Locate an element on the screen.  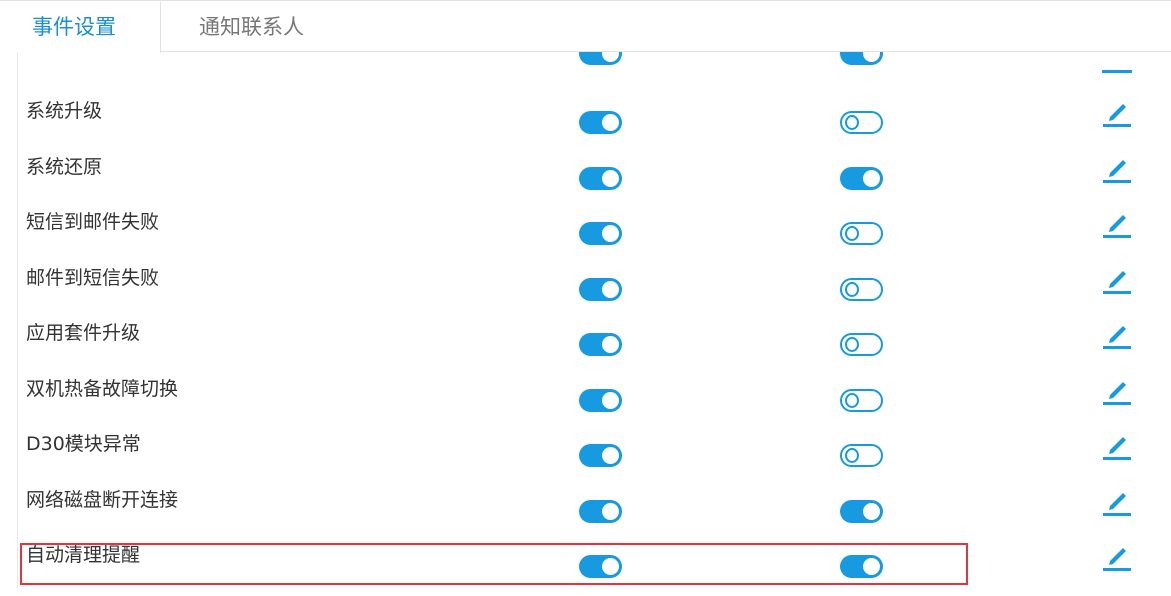
event-name: 应用套件升级 is located at coordinates (83, 333).